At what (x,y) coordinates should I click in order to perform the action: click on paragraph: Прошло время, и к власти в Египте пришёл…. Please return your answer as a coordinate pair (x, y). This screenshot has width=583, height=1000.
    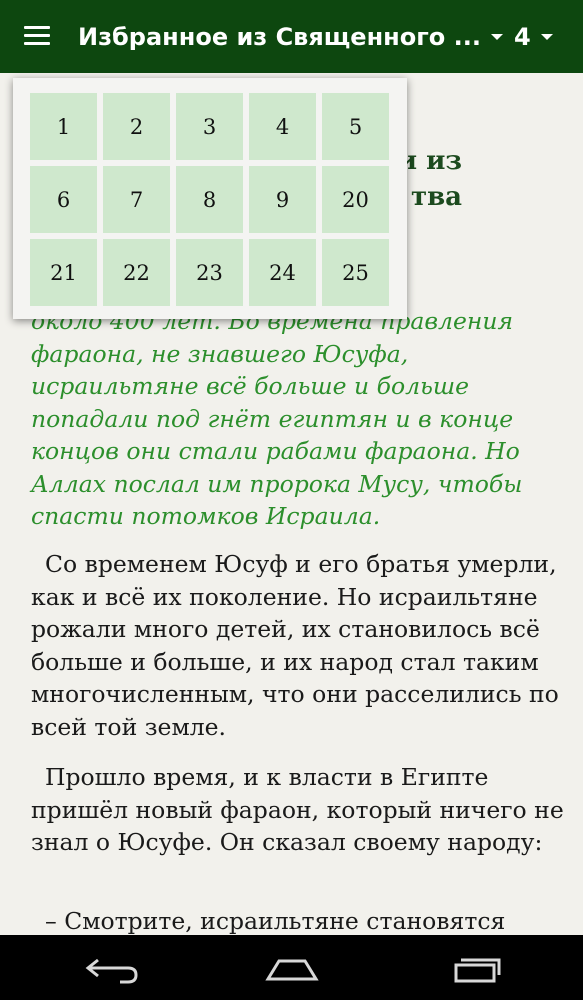
    Looking at the image, I should click on (297, 809).